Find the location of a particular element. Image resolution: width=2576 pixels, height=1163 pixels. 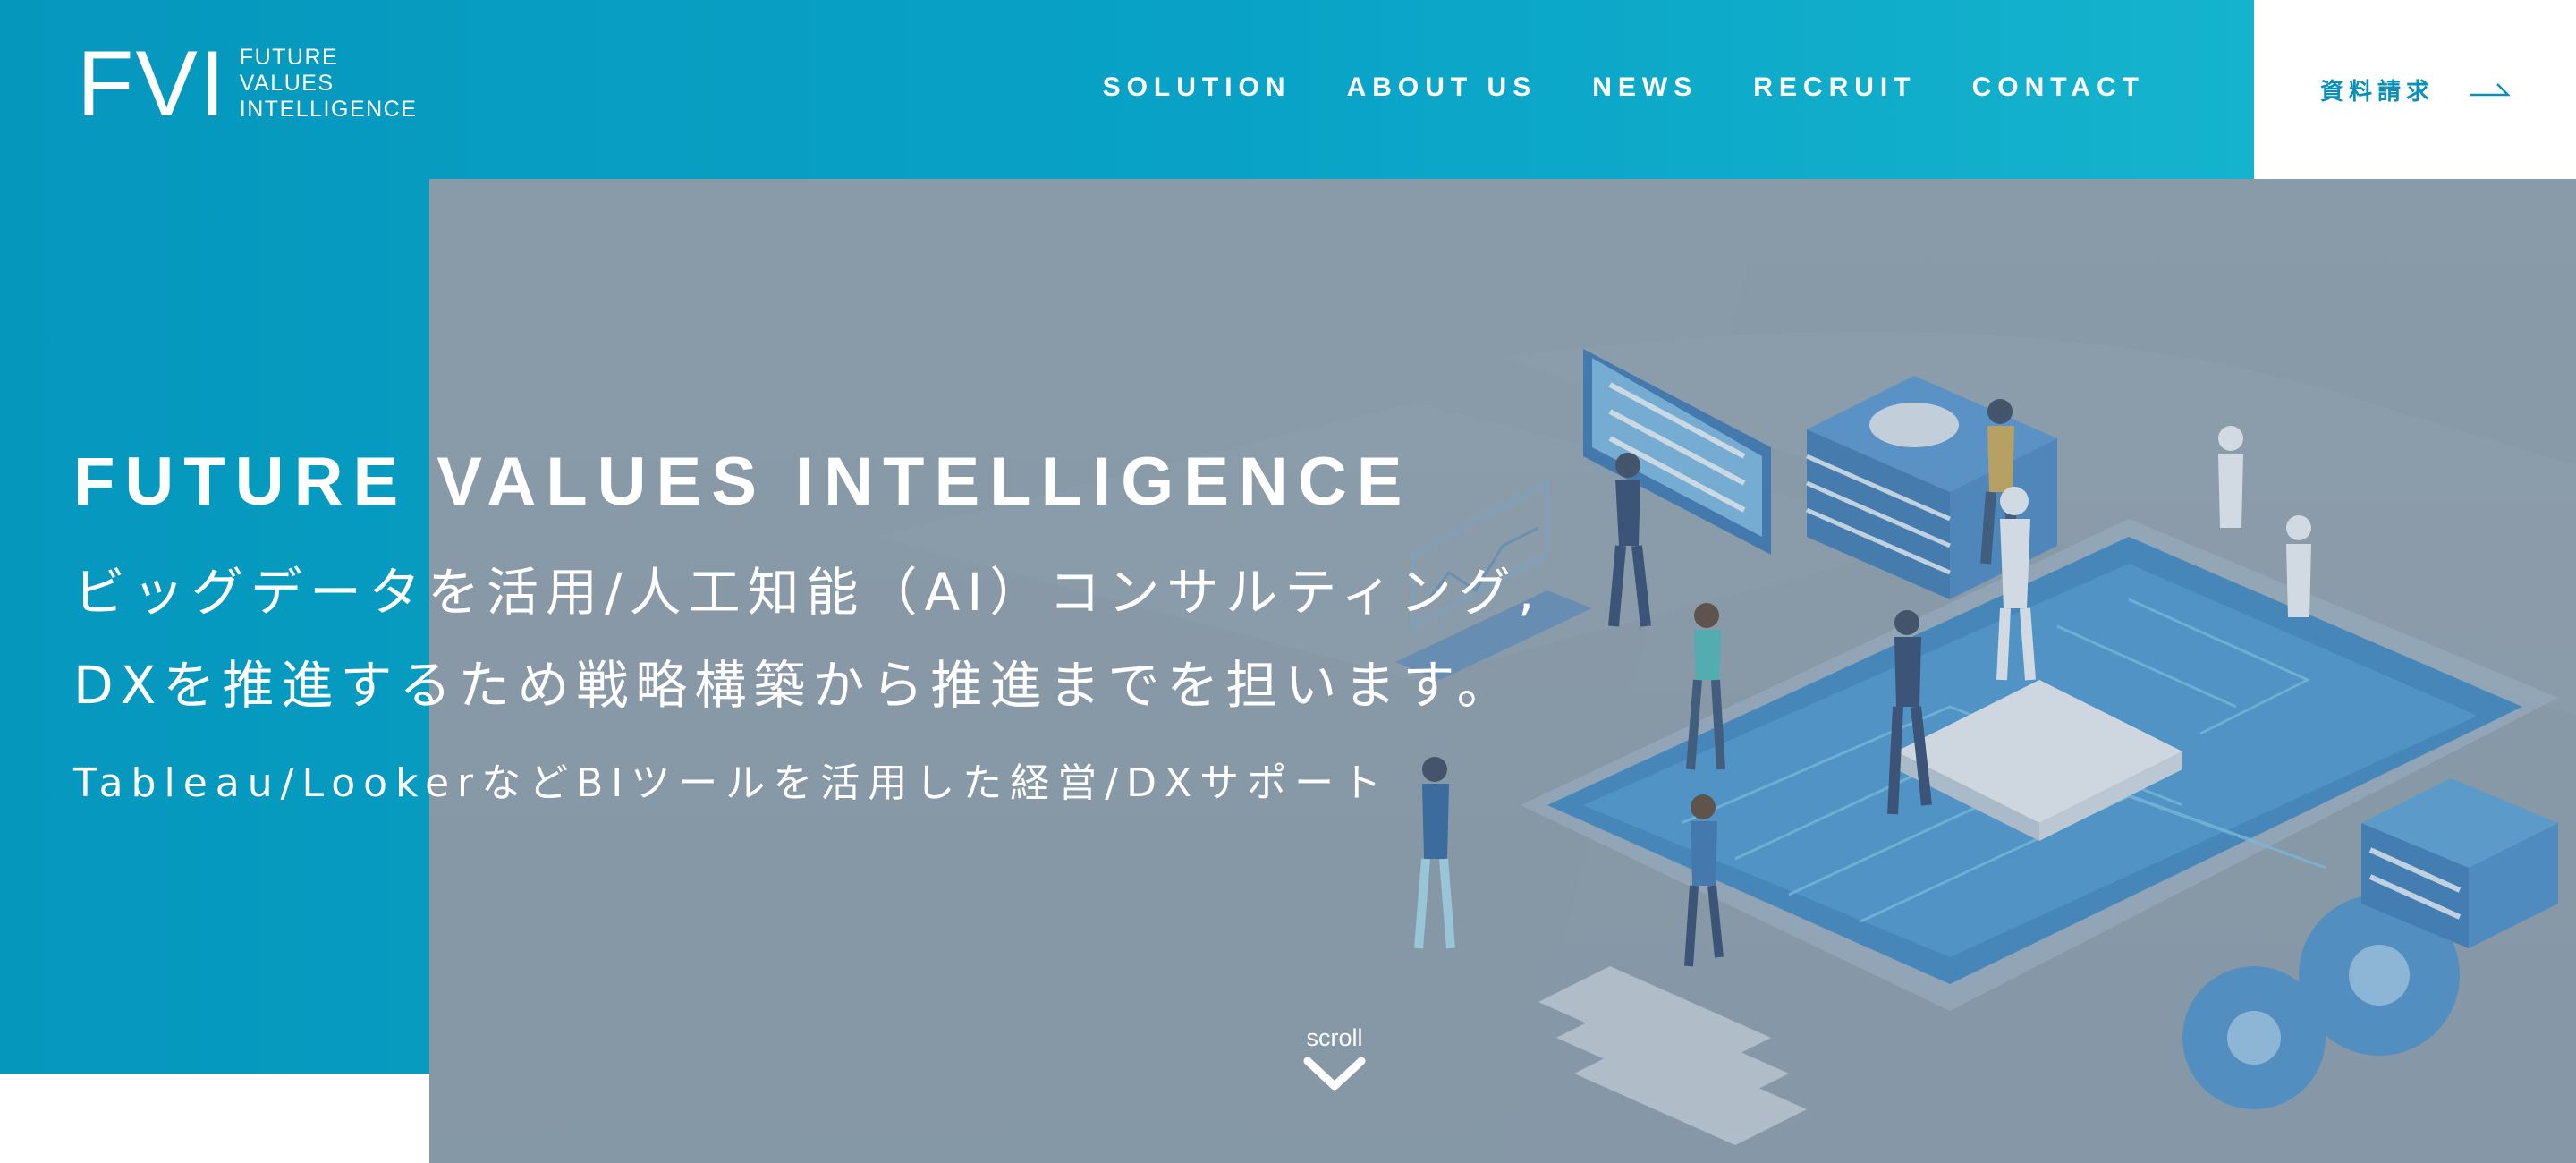

logo: FVI FUTURE VALUES INTELLIGENCE is located at coordinates (247, 83).